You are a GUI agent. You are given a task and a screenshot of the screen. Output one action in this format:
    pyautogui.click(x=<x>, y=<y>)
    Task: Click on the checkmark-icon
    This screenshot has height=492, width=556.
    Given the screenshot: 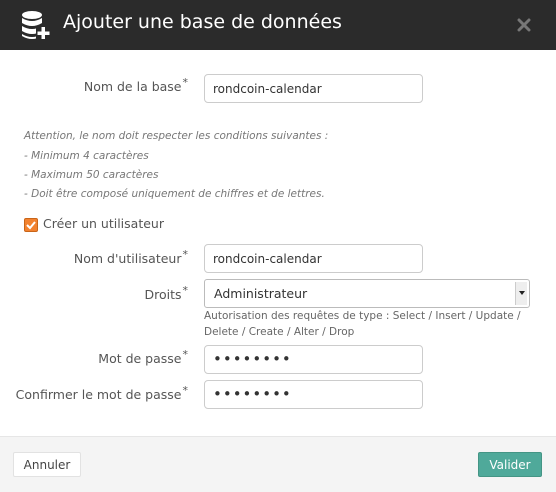 What is the action you would take?
    pyautogui.click(x=31, y=225)
    